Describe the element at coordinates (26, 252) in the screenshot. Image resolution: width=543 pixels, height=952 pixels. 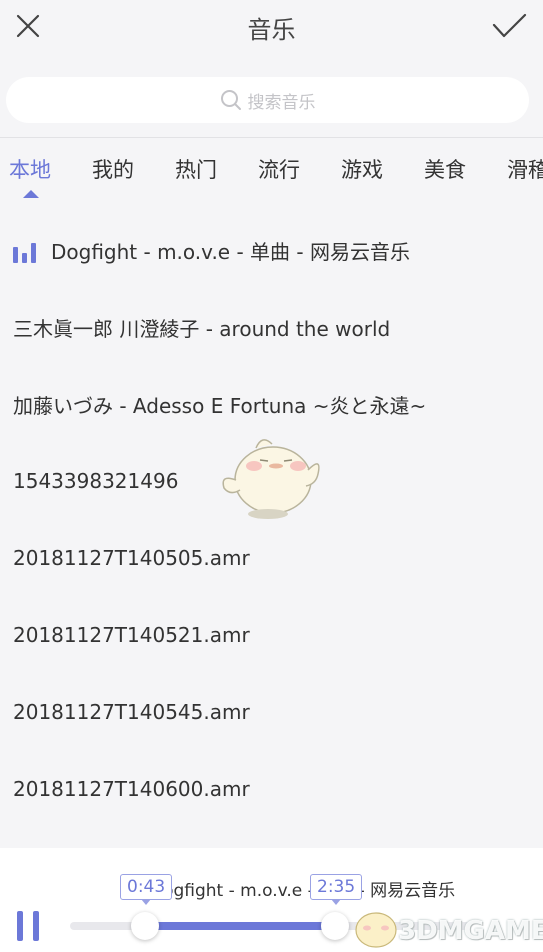
I see `equalizer-icon` at that location.